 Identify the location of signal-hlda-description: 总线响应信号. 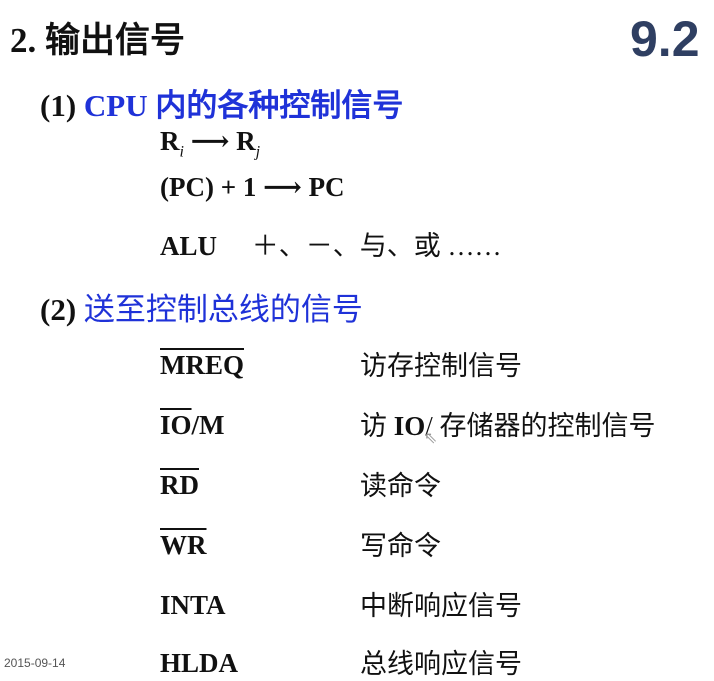
(441, 664).